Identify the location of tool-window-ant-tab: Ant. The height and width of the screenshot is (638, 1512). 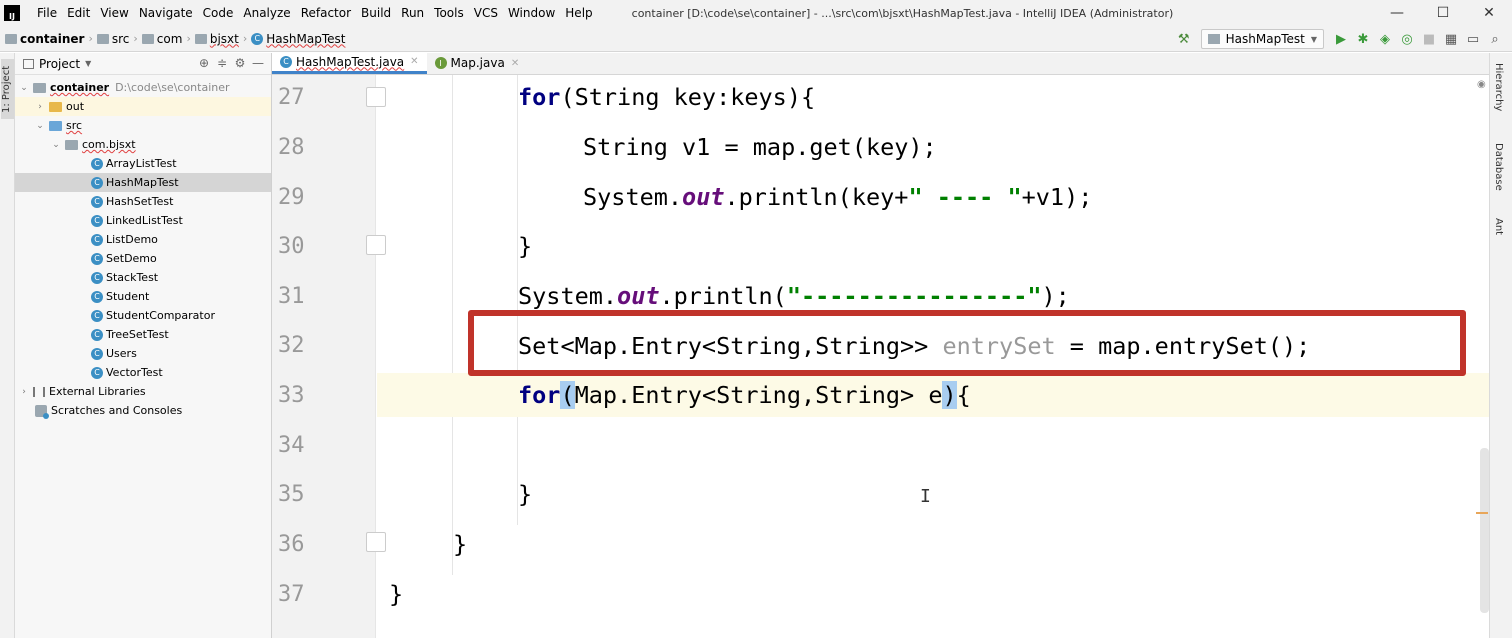
(1498, 226).